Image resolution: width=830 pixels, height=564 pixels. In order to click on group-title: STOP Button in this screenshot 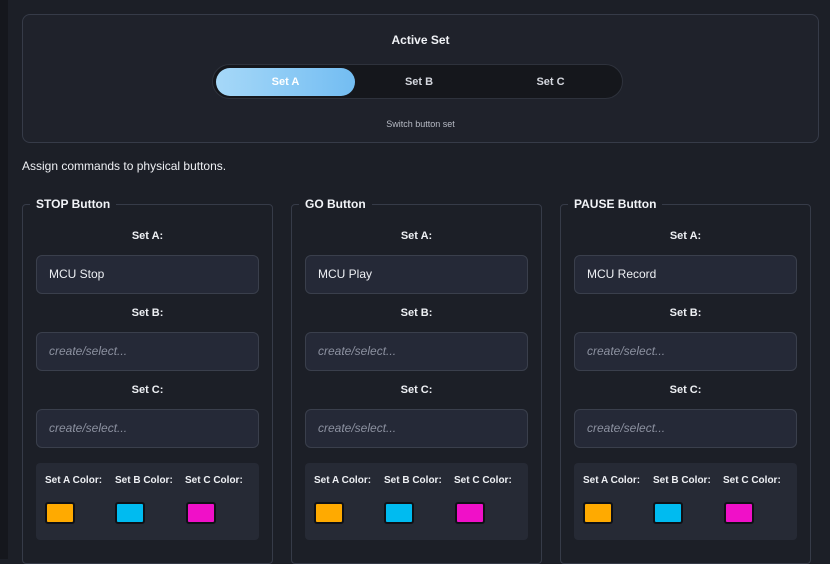, I will do `click(73, 204)`.